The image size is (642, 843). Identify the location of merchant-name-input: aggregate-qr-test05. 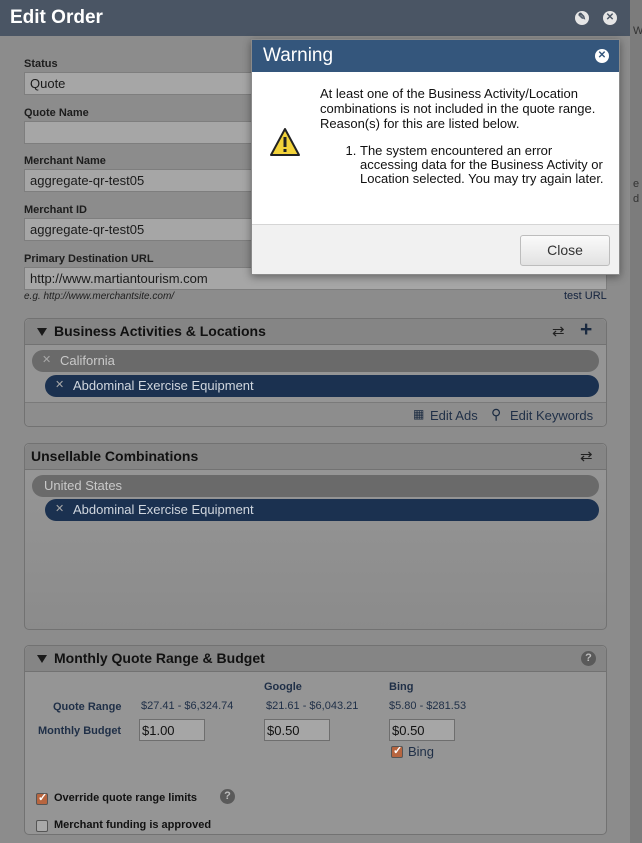
(144, 180).